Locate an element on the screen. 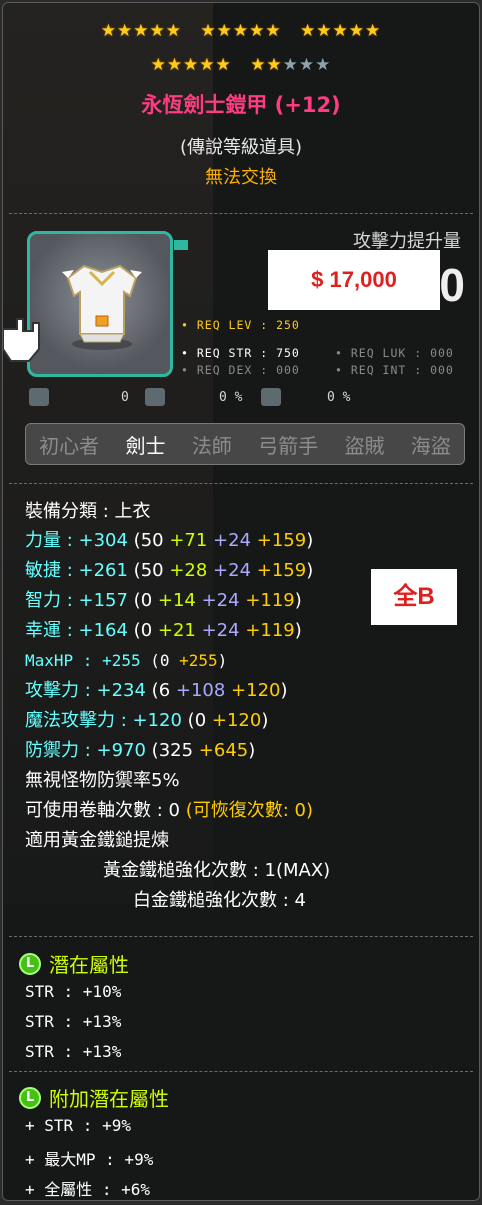 This screenshot has width=482, height=1205. allb-overlay: 全B is located at coordinates (414, 597).